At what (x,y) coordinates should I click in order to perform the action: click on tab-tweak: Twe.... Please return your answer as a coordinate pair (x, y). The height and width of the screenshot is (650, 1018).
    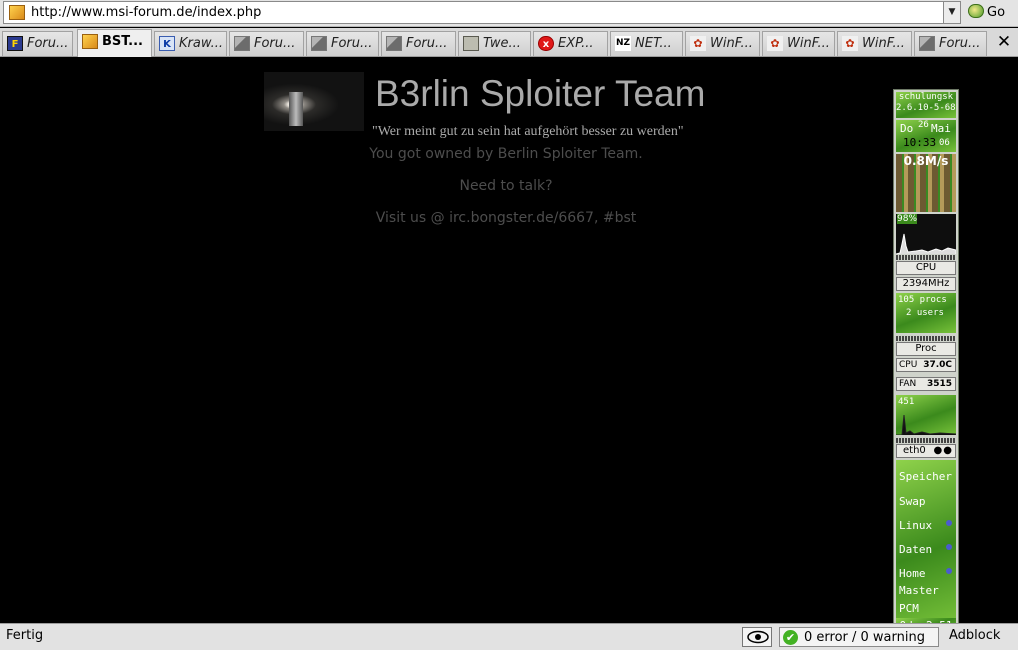
    Looking at the image, I should click on (494, 43).